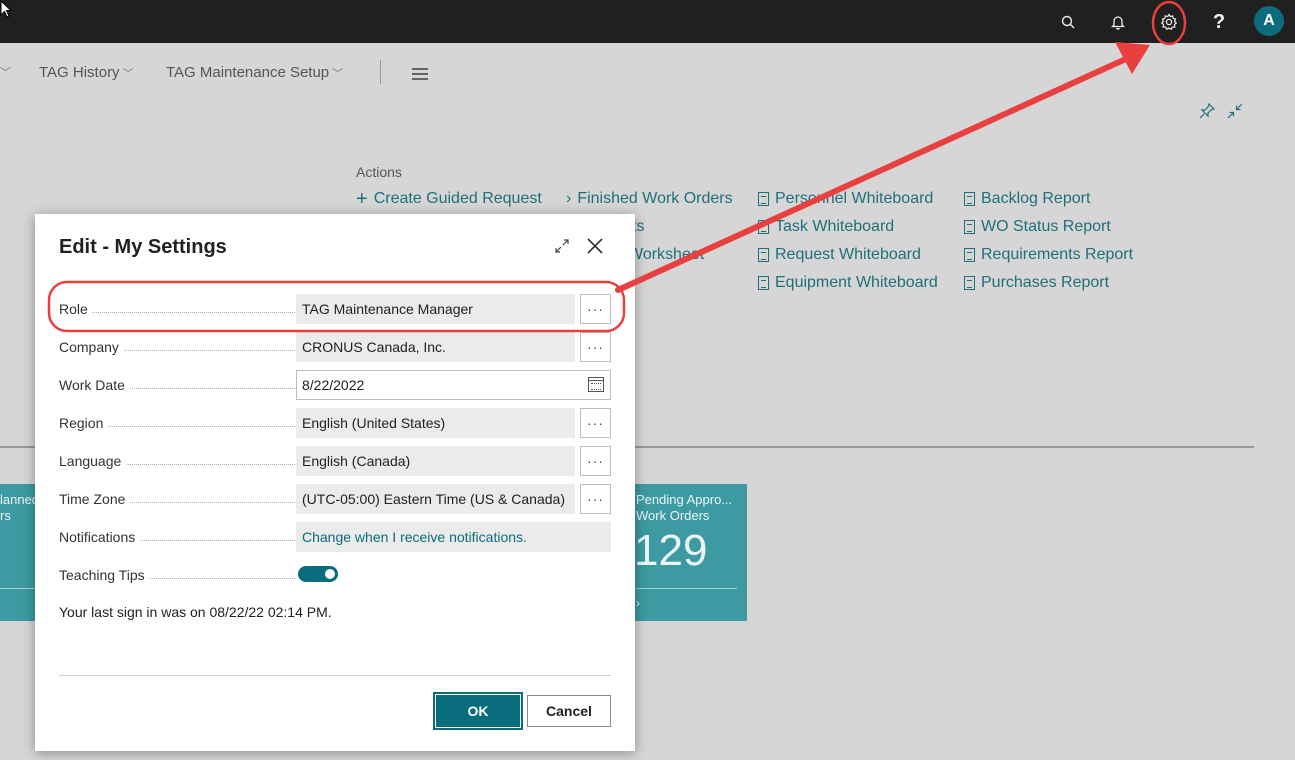 This screenshot has width=1295, height=760. I want to click on nav-item-label: TAG History, so click(79, 72).